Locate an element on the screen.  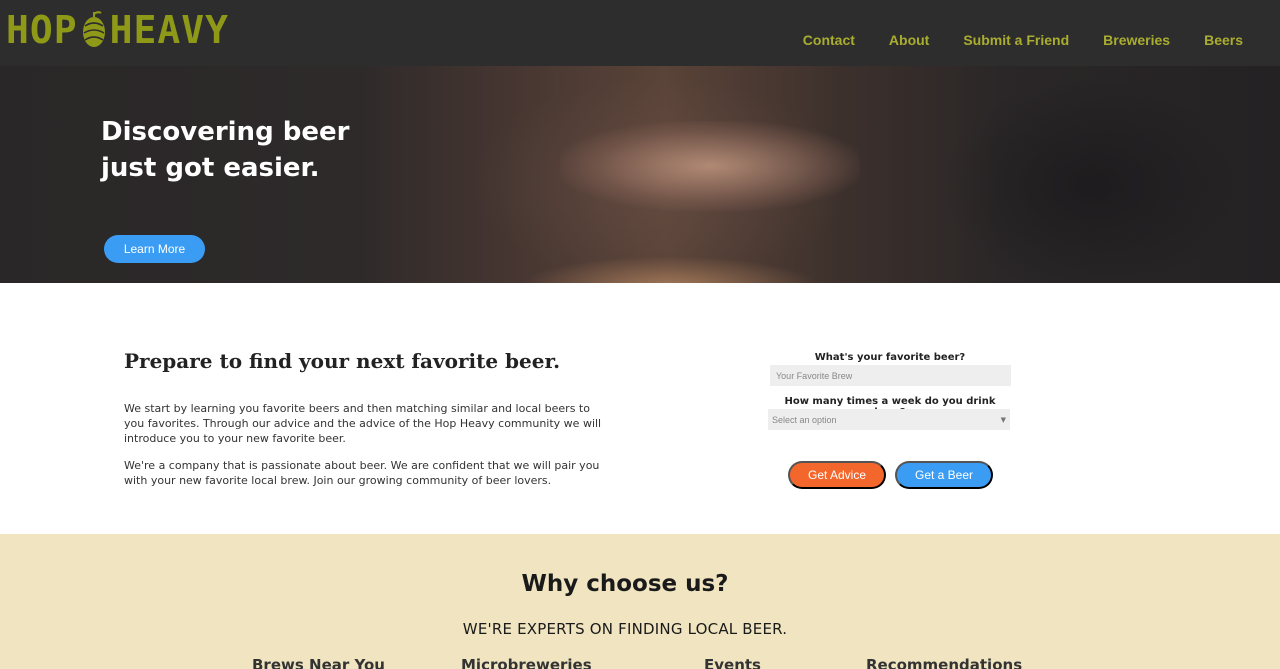
frequency-select: Select an option ▼ is located at coordinates (889, 419).